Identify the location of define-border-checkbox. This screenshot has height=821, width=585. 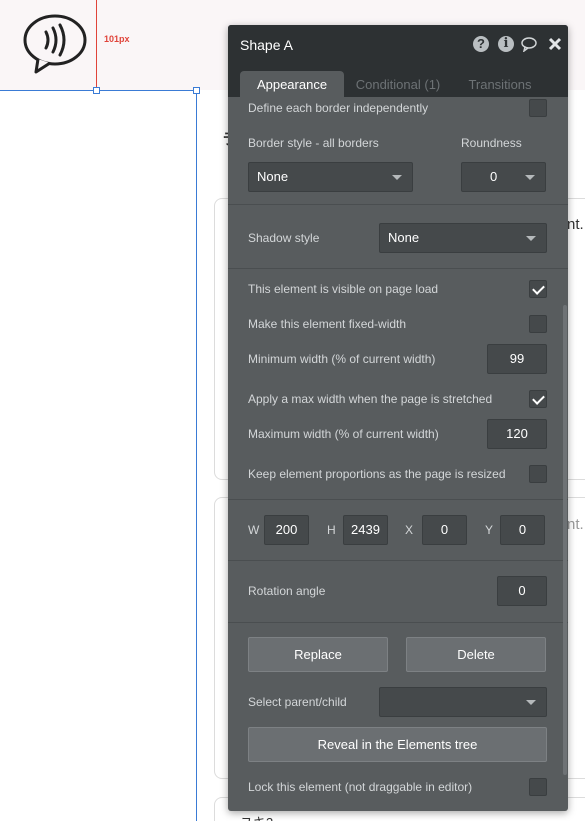
(538, 108).